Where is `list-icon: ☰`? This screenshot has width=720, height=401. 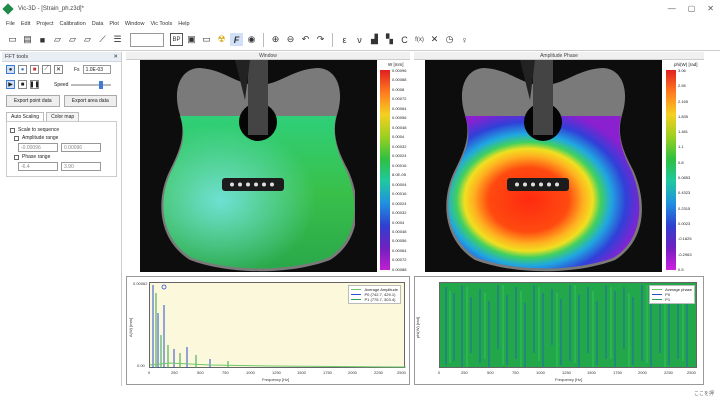
list-icon: ☰ is located at coordinates (117, 39).